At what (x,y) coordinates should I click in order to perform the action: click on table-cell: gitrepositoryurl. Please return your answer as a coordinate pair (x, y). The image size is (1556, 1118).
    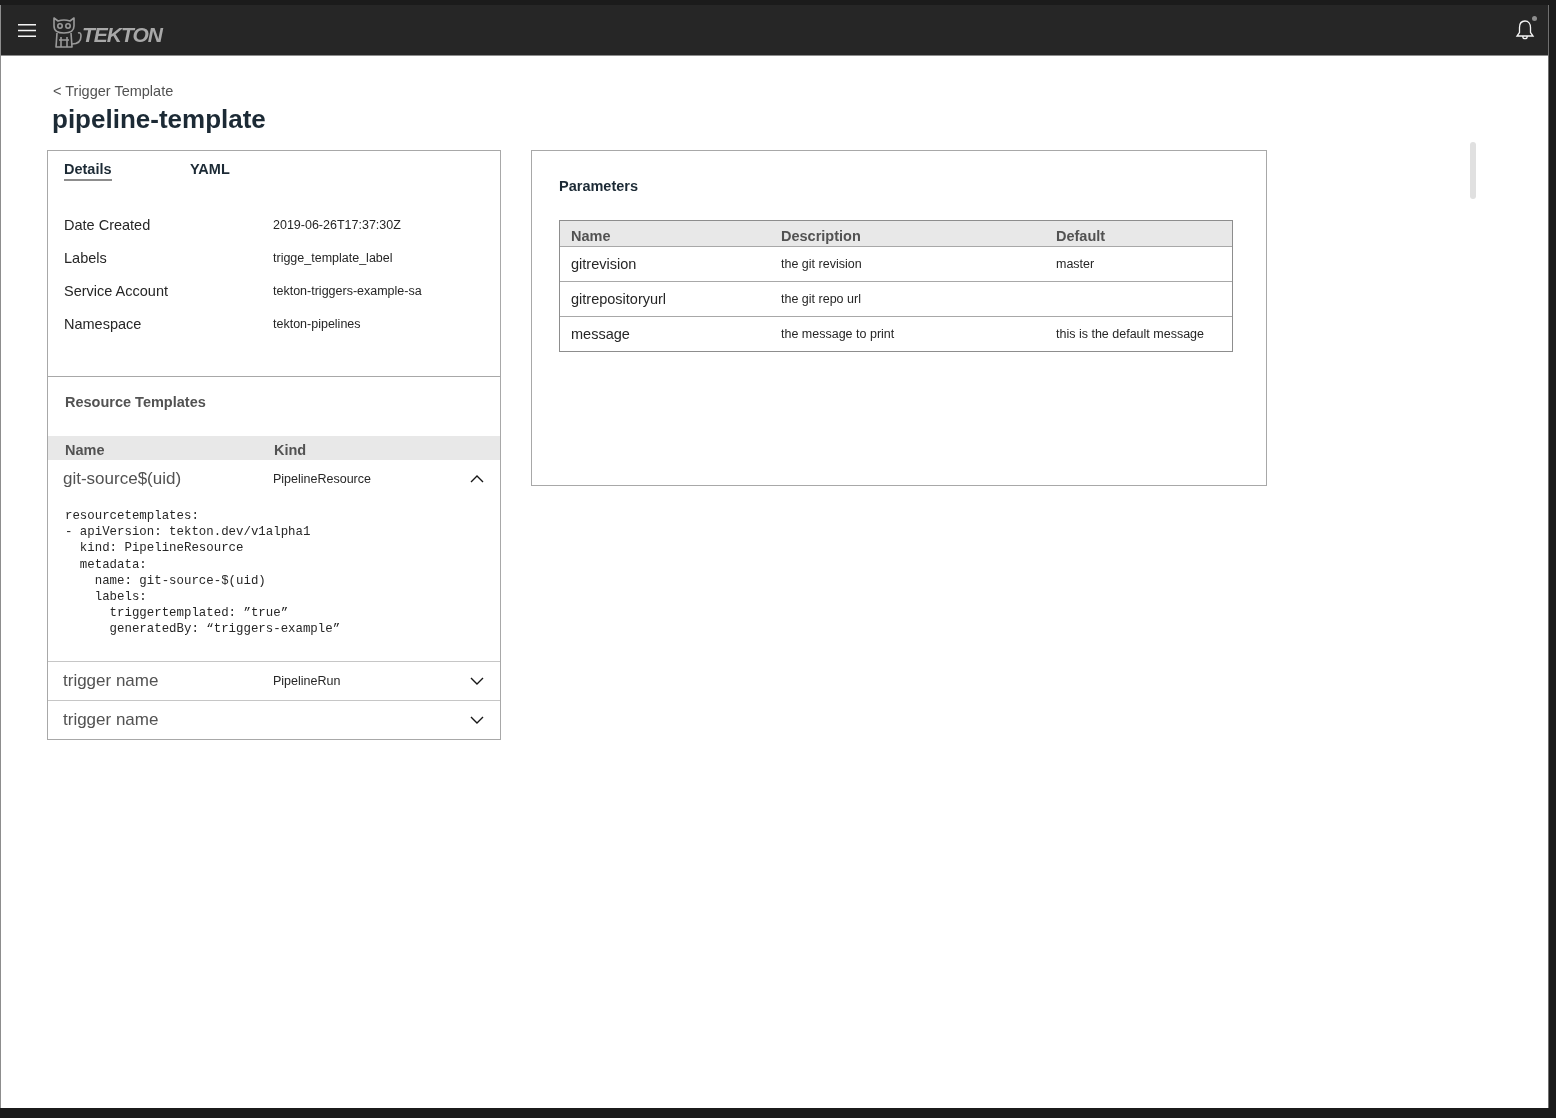
    Looking at the image, I should click on (619, 299).